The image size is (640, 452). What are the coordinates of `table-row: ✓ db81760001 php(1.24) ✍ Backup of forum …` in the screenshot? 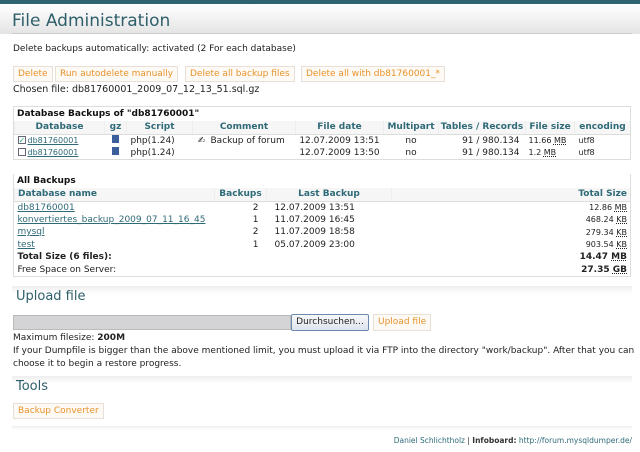 It's located at (323, 140).